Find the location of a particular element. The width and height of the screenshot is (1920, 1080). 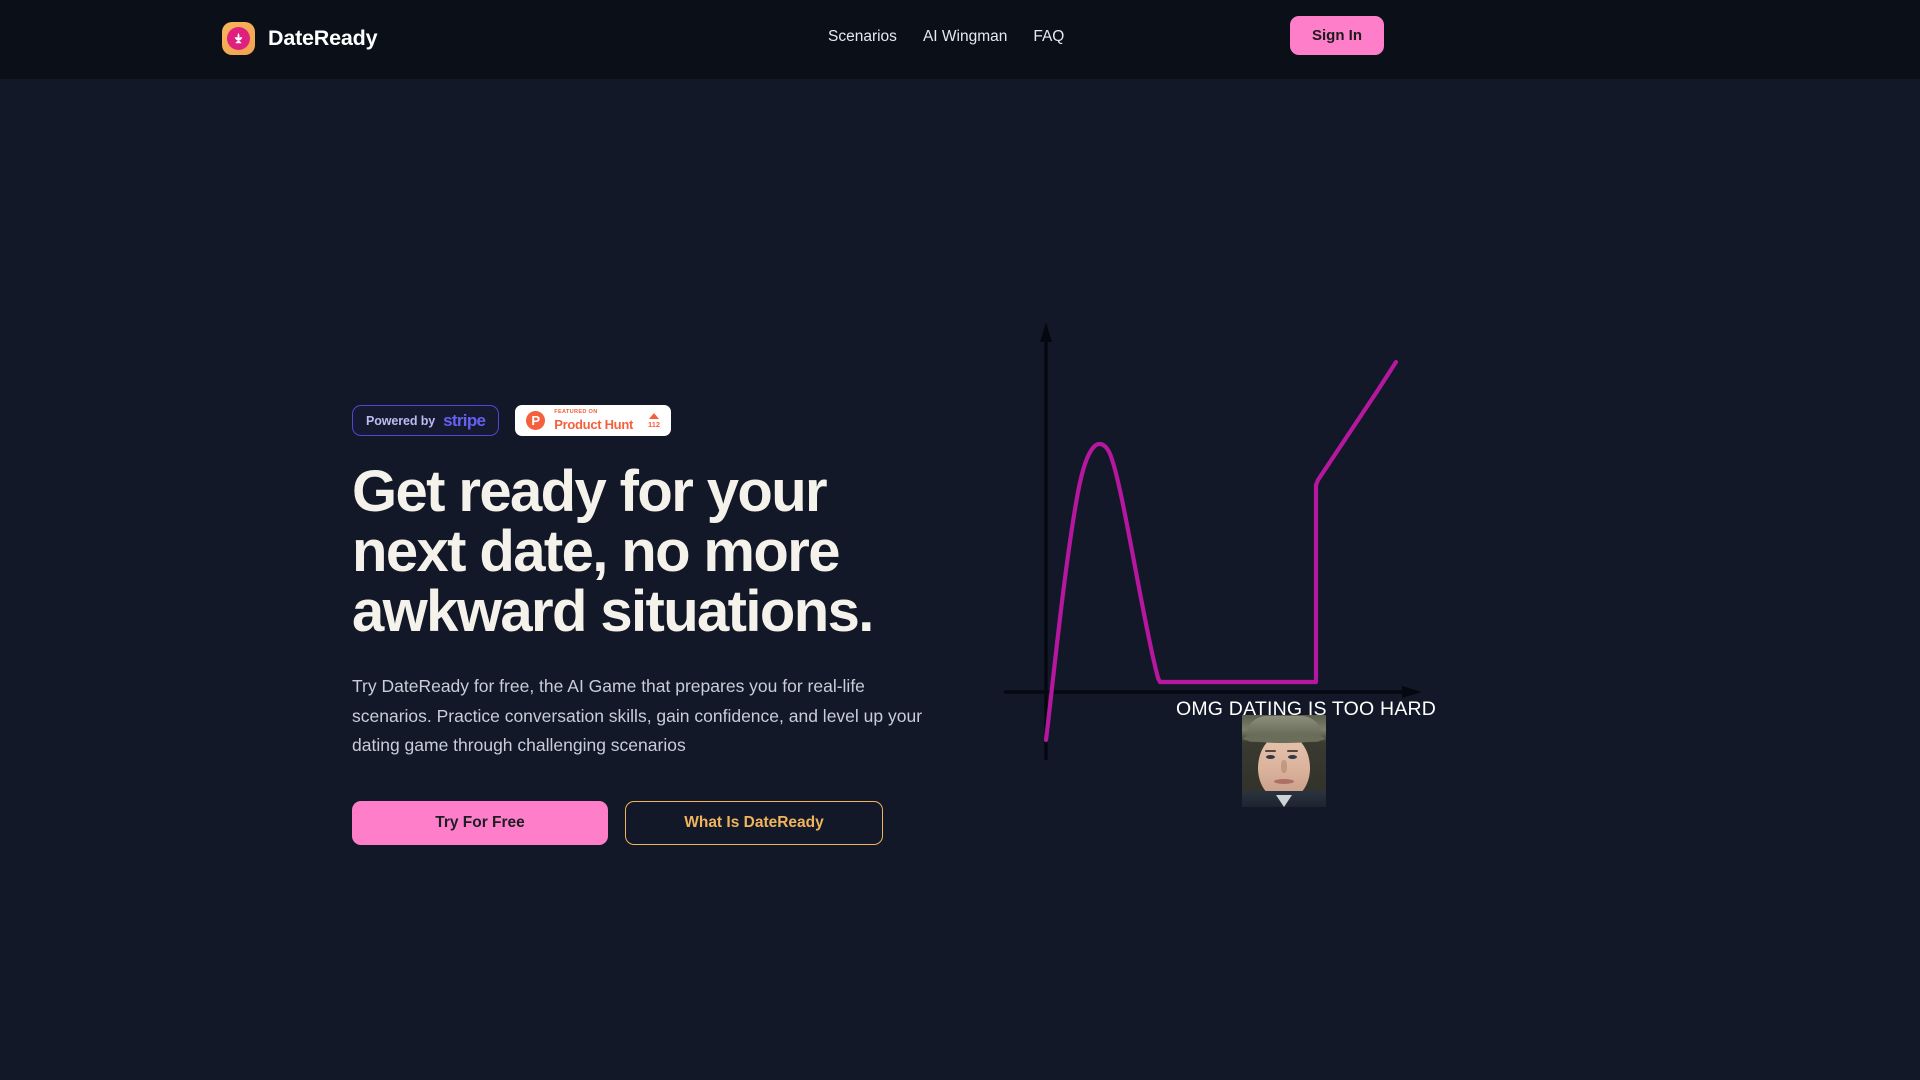

product-hunt-logo-icon: P is located at coordinates (536, 420).